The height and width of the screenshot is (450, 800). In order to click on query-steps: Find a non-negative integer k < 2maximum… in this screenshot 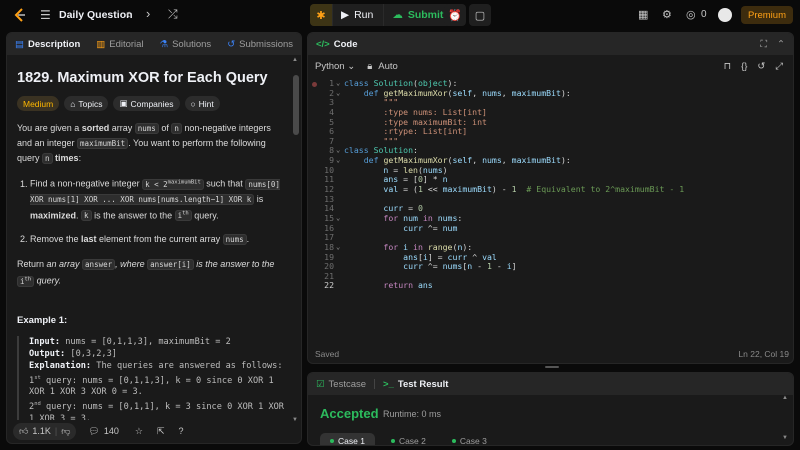, I will do `click(158, 211)`.